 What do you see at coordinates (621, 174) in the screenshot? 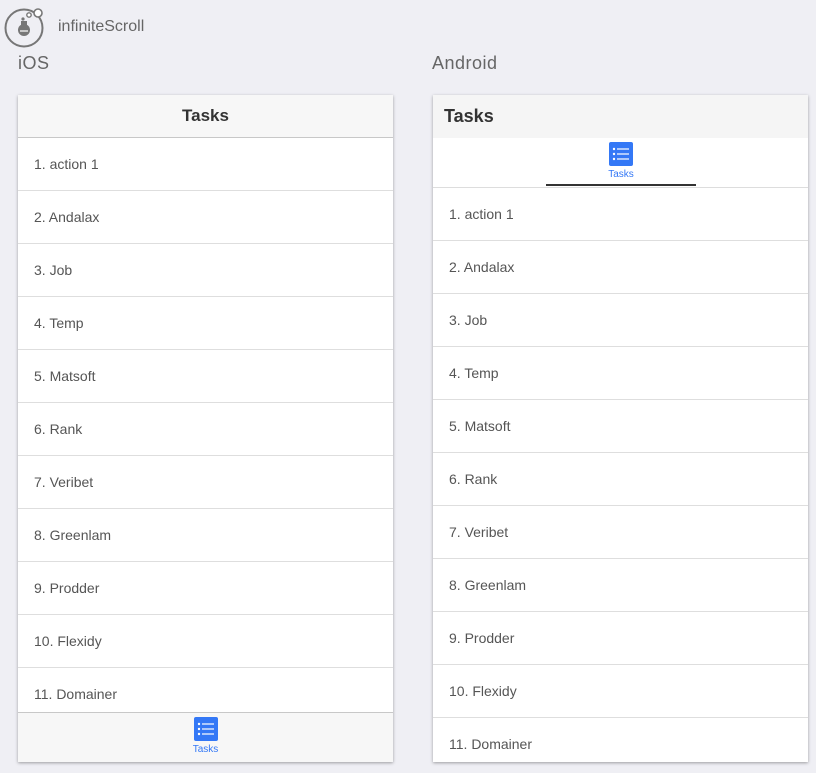
I see `android-tab-label: Tasks` at bounding box center [621, 174].